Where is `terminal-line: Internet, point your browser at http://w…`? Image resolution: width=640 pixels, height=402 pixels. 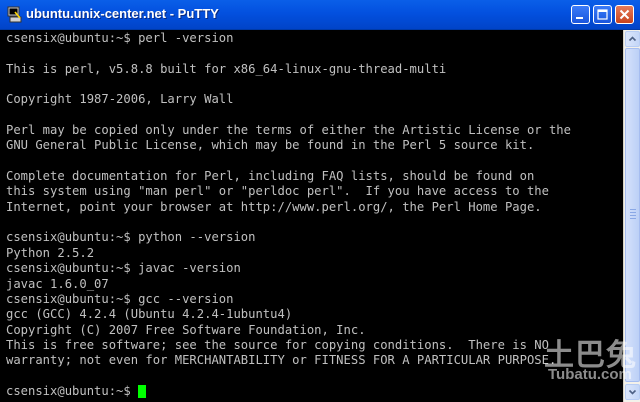 terminal-line: Internet, point your browser at http://w… is located at coordinates (274, 206).